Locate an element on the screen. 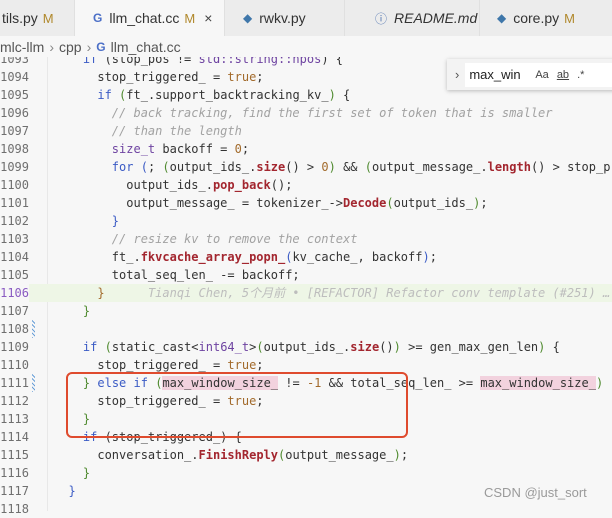 The image size is (612, 518). code-line: 1105 total_seq_len_ -= backoff; is located at coordinates (306, 275).